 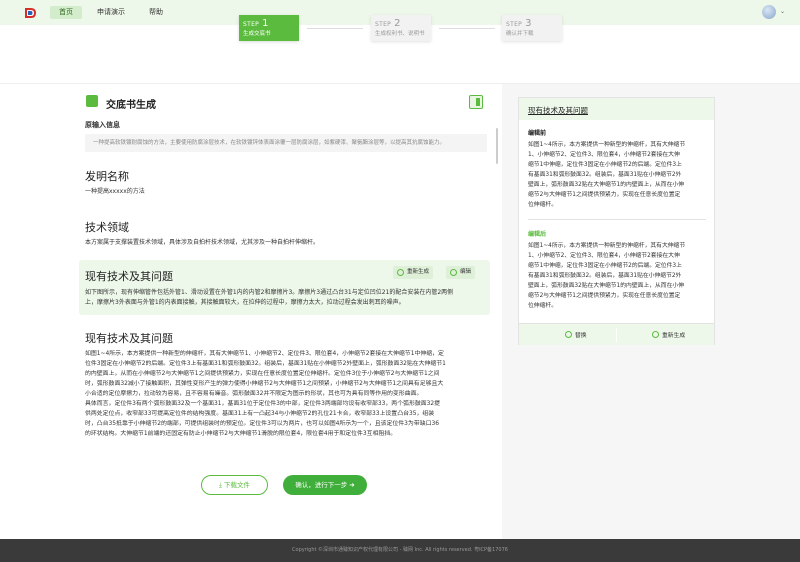 What do you see at coordinates (131, 105) in the screenshot?
I see `page-title: 交底书生成` at bounding box center [131, 105].